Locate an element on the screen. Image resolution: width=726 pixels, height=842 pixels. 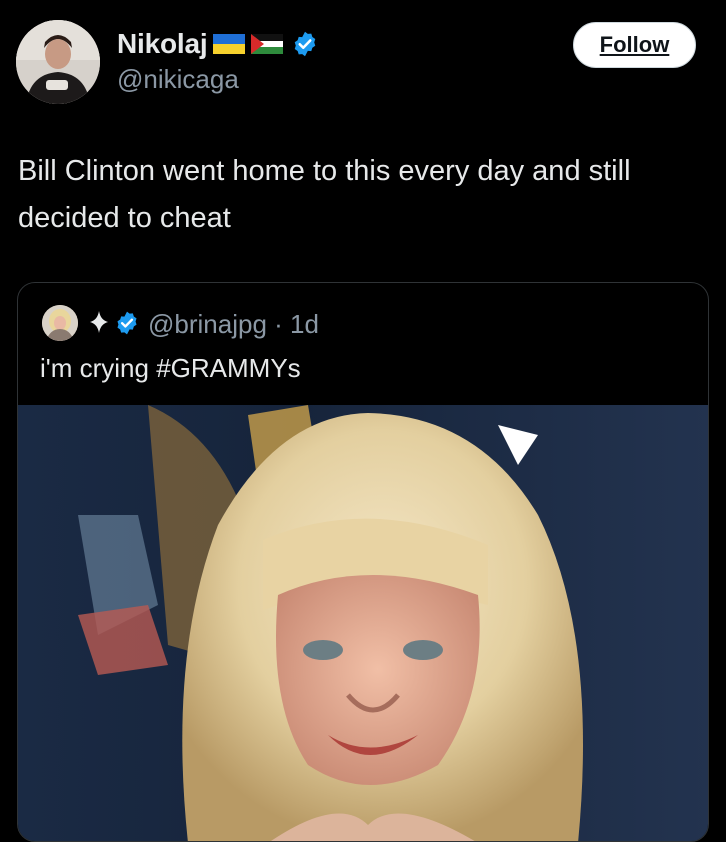
person-photo-avatar-icon is located at coordinates (58, 62).